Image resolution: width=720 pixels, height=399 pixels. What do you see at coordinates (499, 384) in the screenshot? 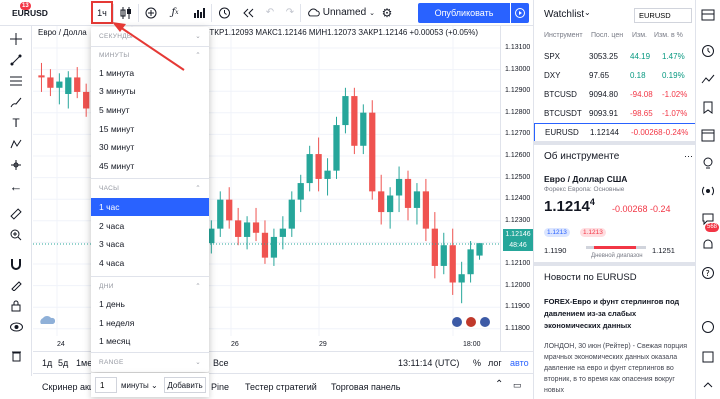
I see `collapse-icon: ⌃` at bounding box center [499, 384].